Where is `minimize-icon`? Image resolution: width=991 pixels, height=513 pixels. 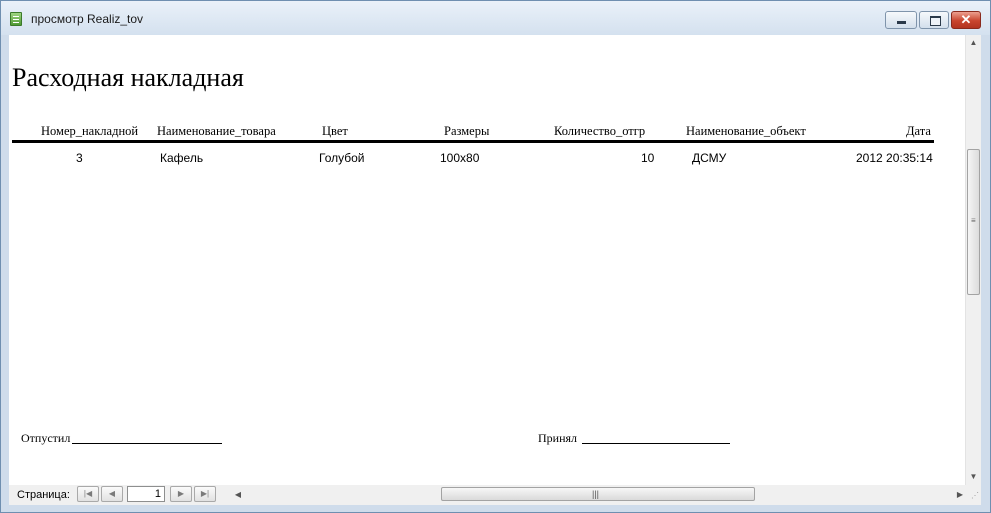
minimize-icon is located at coordinates (901, 22).